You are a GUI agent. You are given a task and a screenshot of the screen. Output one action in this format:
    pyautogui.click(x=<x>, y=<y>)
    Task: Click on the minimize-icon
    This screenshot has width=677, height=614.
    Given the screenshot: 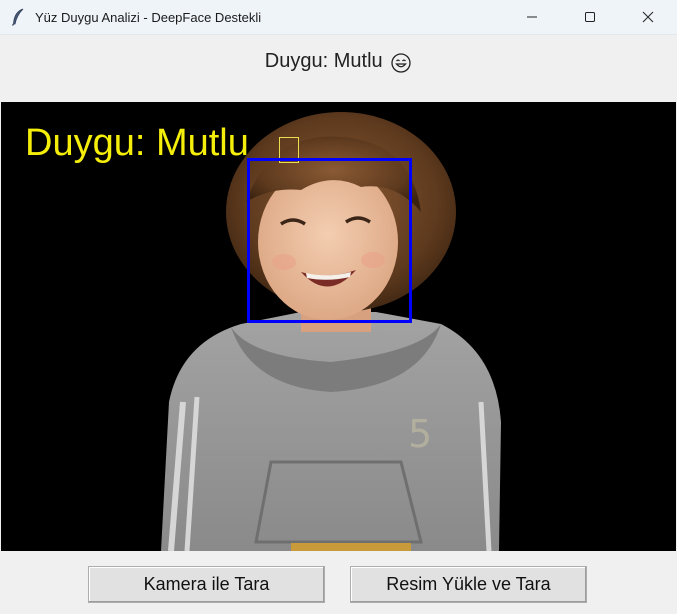 What is the action you would take?
    pyautogui.click(x=532, y=17)
    